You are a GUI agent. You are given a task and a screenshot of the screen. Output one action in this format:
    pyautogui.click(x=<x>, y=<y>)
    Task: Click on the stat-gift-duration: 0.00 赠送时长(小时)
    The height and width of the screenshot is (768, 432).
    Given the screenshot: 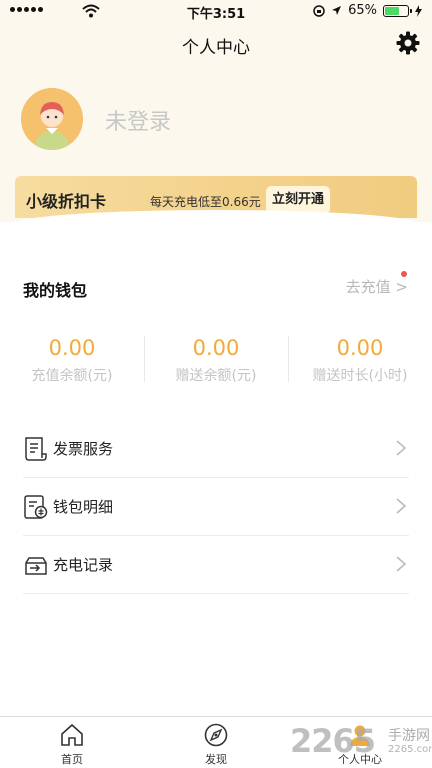 What is the action you would take?
    pyautogui.click(x=360, y=361)
    